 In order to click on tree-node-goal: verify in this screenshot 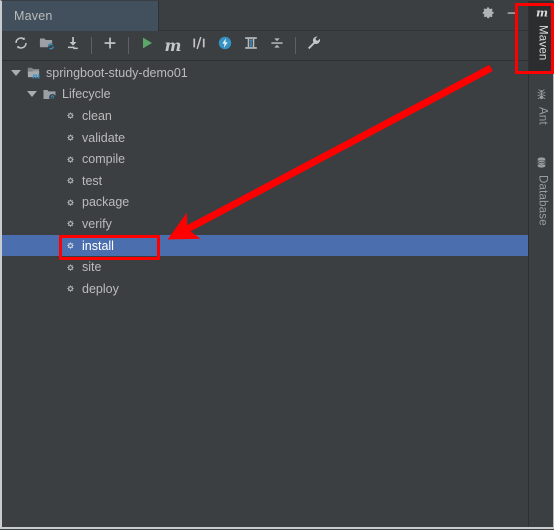, I will do `click(265, 224)`.